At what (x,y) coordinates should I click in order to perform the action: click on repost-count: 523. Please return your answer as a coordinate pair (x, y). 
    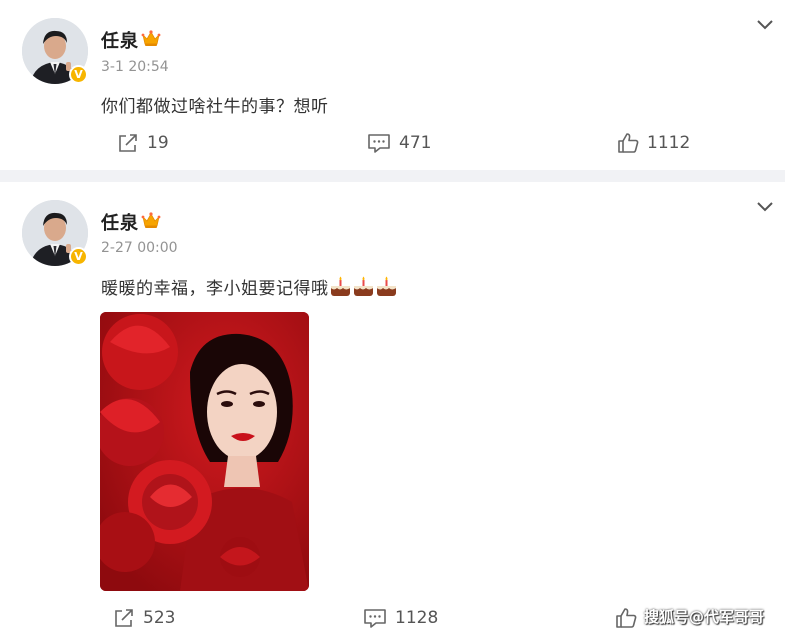
    Looking at the image, I should click on (159, 618).